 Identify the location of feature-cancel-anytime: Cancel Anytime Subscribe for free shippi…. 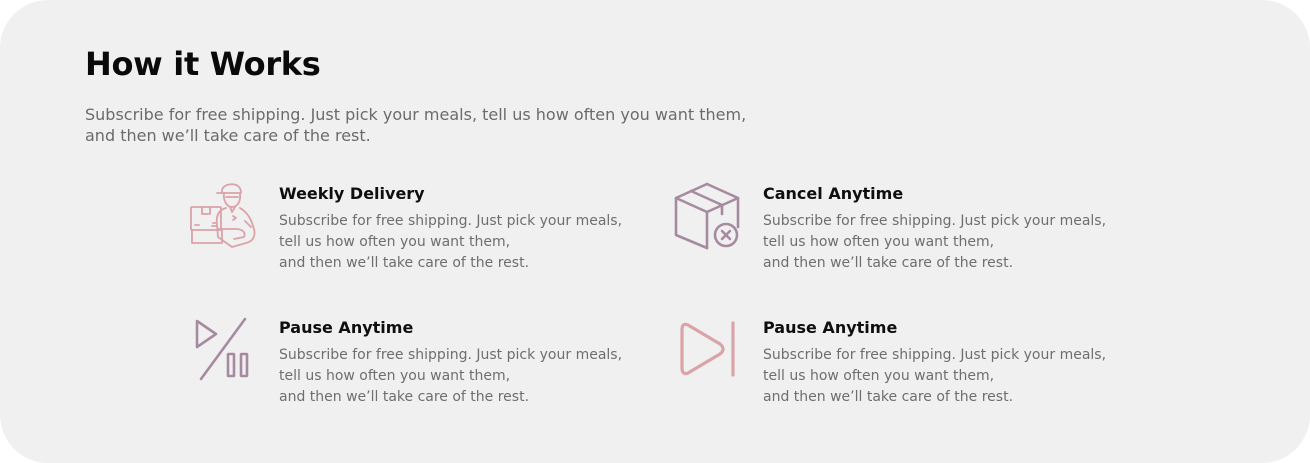
(983, 232).